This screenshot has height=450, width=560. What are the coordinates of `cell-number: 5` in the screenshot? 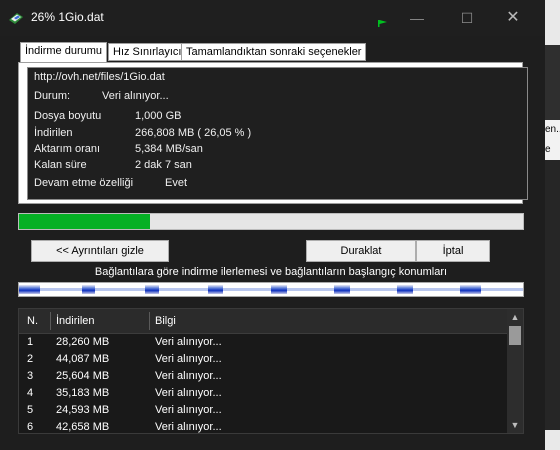 It's located at (30, 410).